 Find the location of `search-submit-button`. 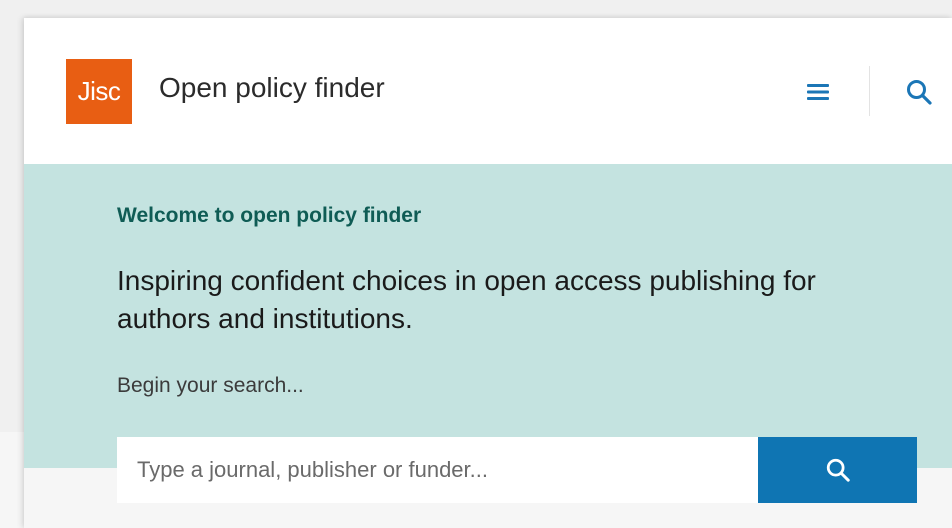

search-submit-button is located at coordinates (837, 470).